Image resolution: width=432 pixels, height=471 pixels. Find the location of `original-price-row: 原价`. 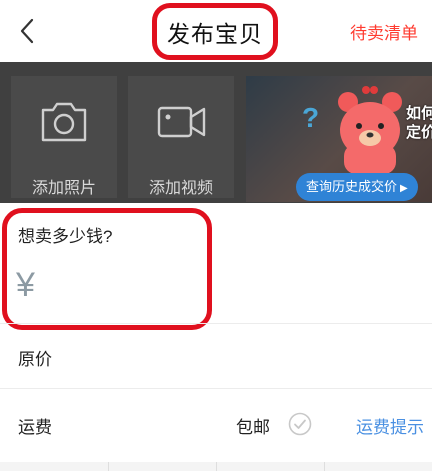

original-price-row: 原价 is located at coordinates (35, 357).